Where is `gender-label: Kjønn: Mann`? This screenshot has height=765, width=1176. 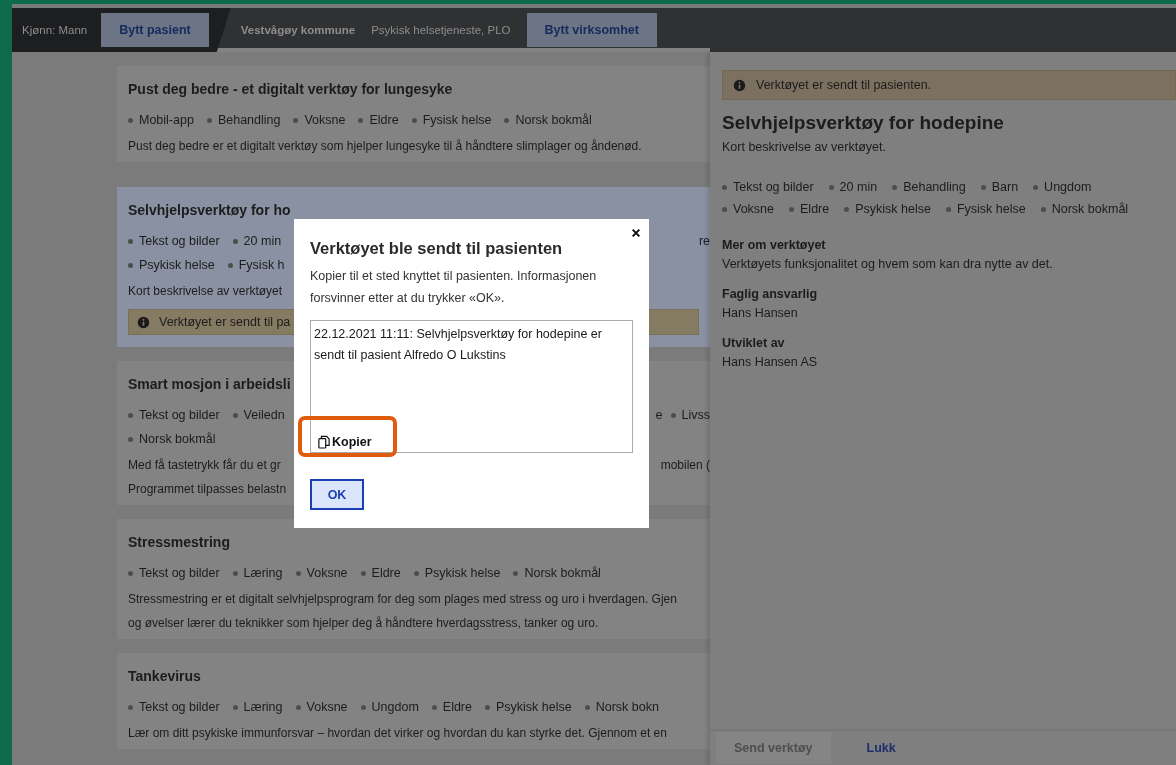
gender-label: Kjønn: Mann is located at coordinates (55, 30).